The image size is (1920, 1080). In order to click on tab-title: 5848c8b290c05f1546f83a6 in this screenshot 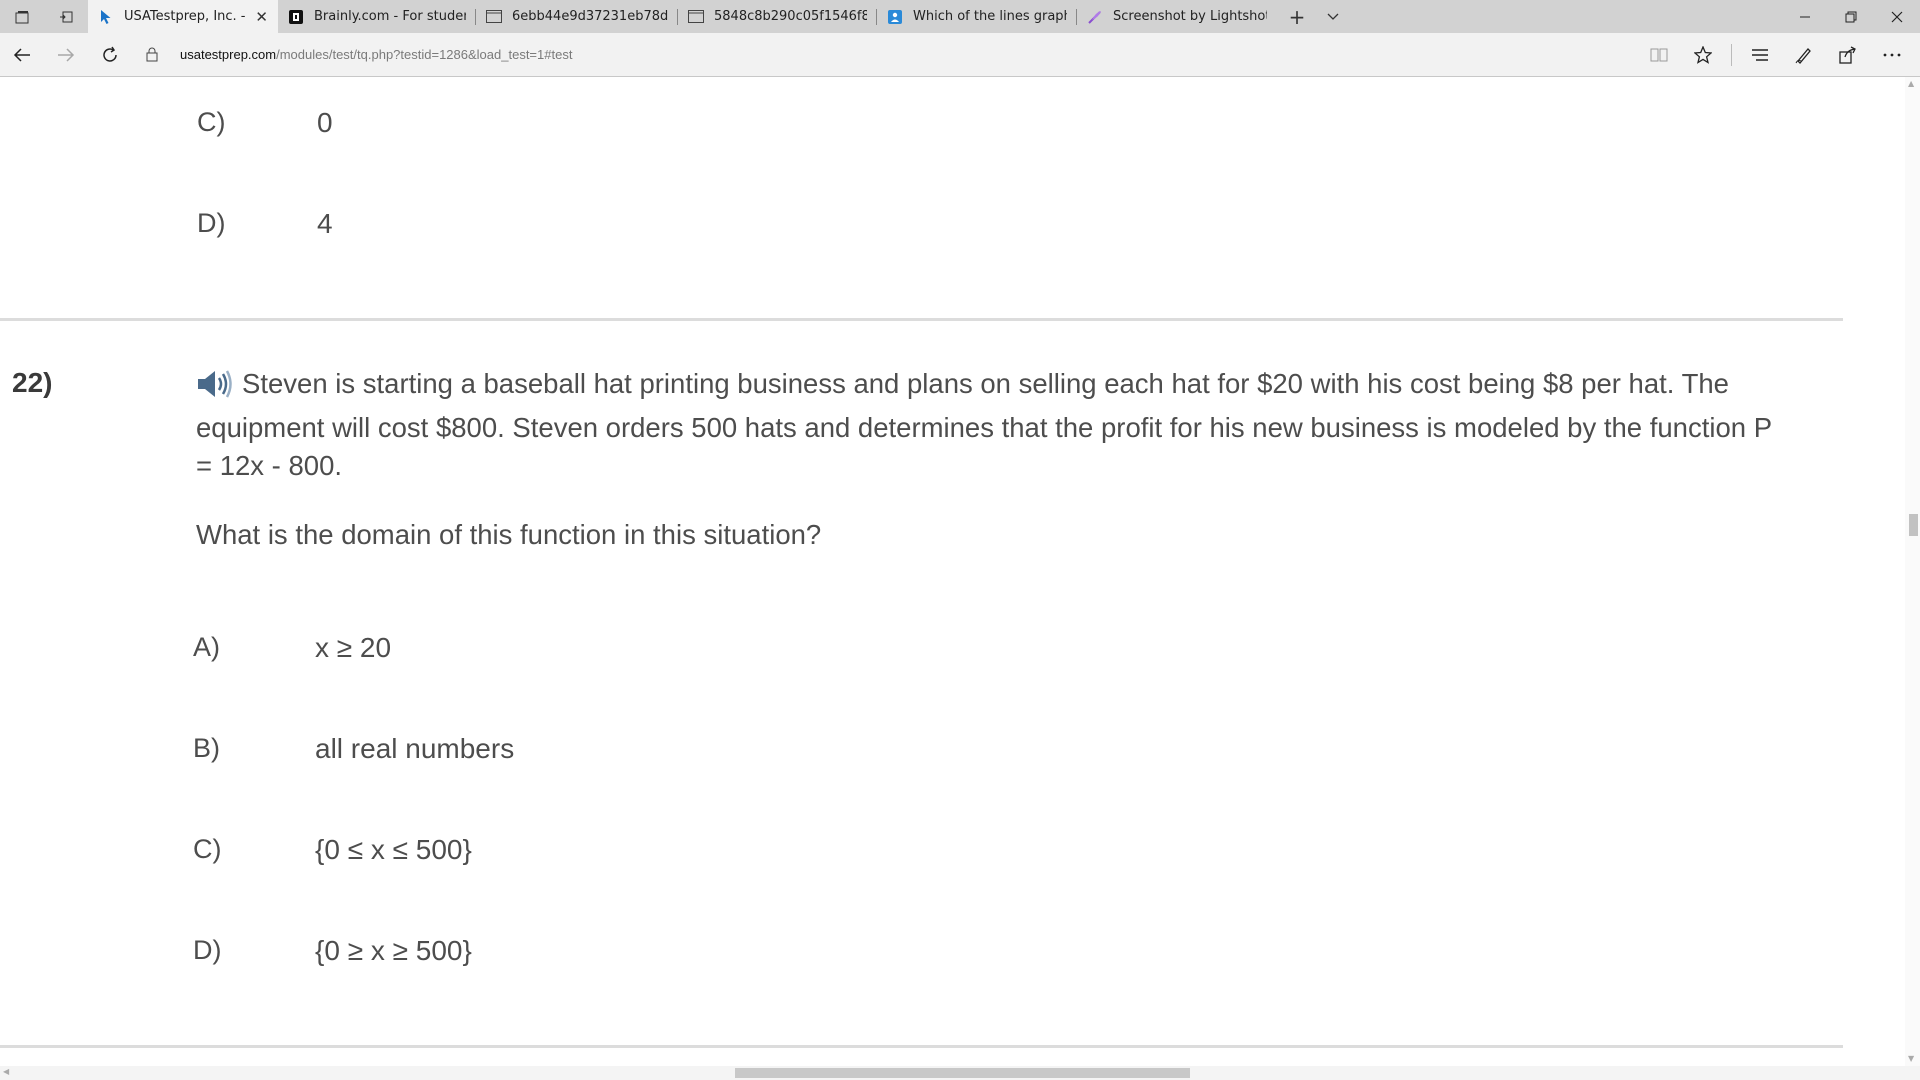, I will do `click(790, 16)`.